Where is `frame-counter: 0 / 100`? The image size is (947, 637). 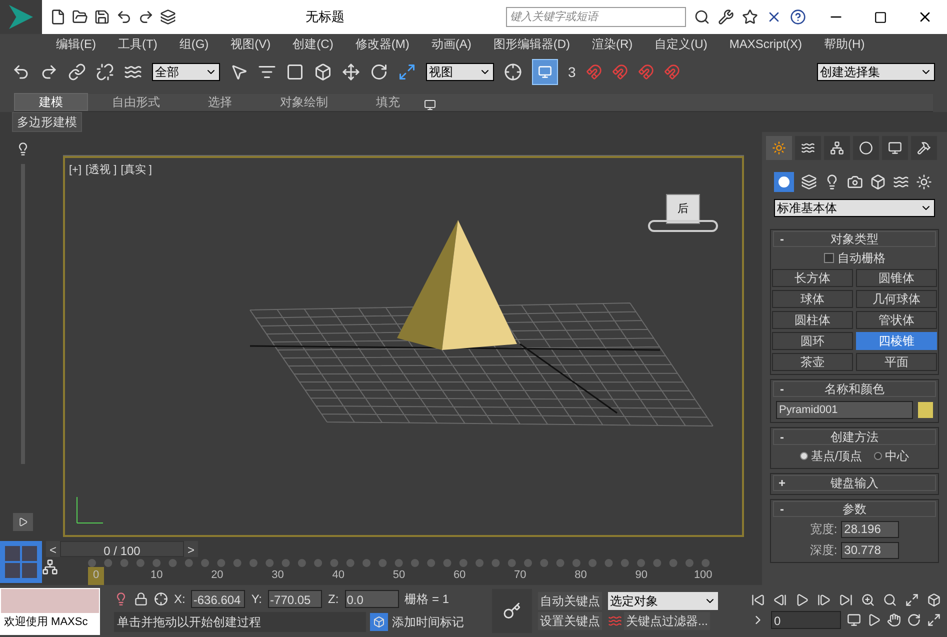
frame-counter: 0 / 100 is located at coordinates (122, 549).